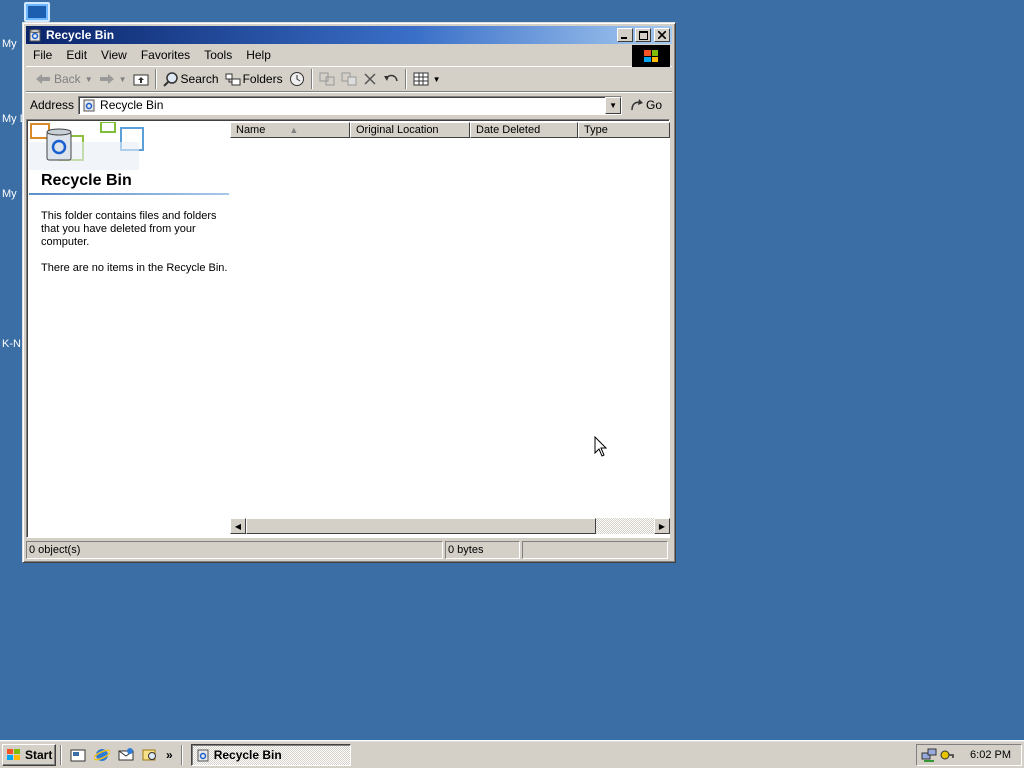 This screenshot has height=768, width=1024. What do you see at coordinates (134, 268) in the screenshot?
I see `empty-message: There are no items in the Recycle Bin.` at bounding box center [134, 268].